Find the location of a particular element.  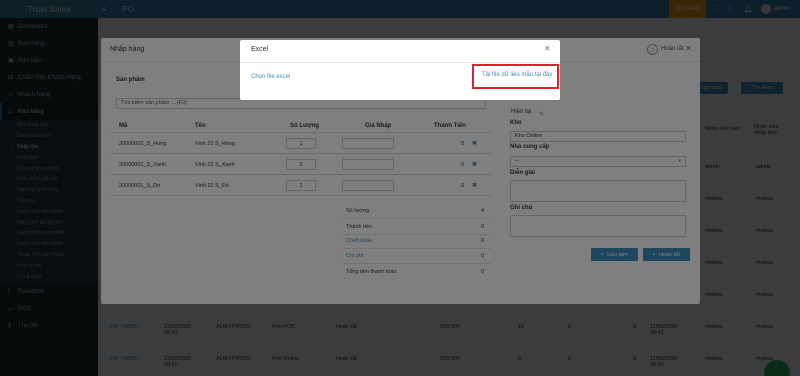

divider is located at coordinates (400, 62).